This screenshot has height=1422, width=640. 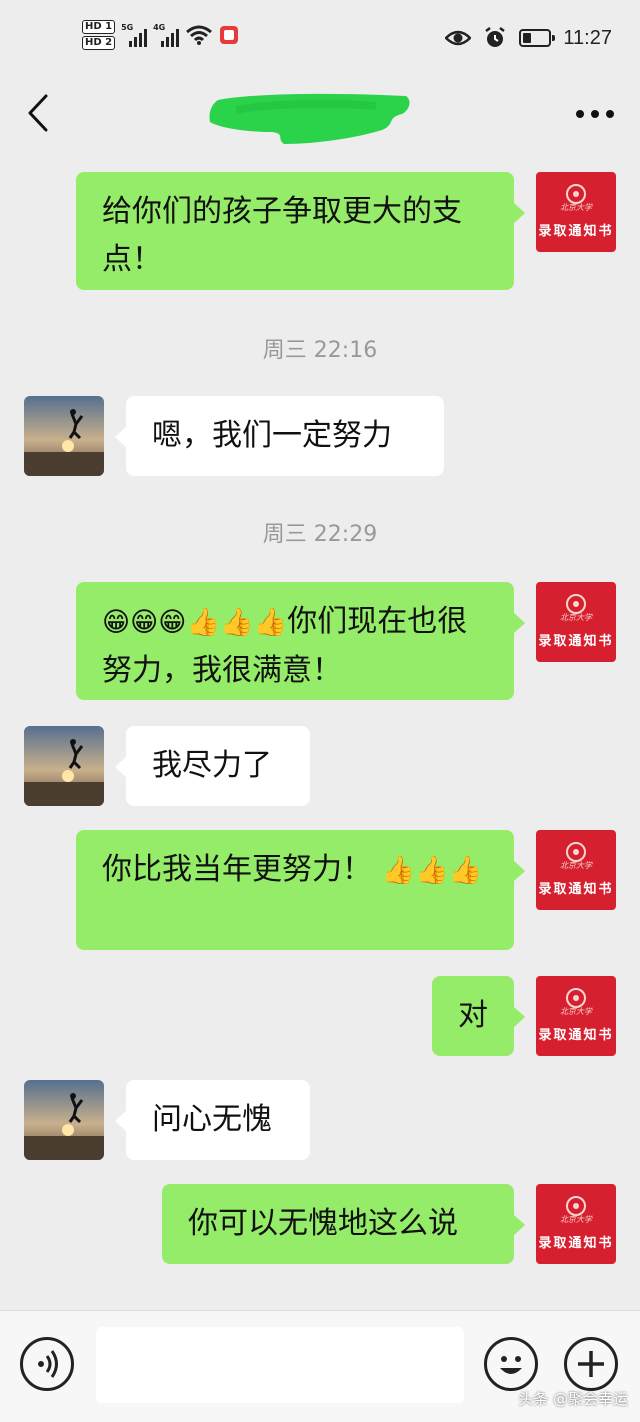 I want to click on alarm-icon, so click(x=495, y=37).